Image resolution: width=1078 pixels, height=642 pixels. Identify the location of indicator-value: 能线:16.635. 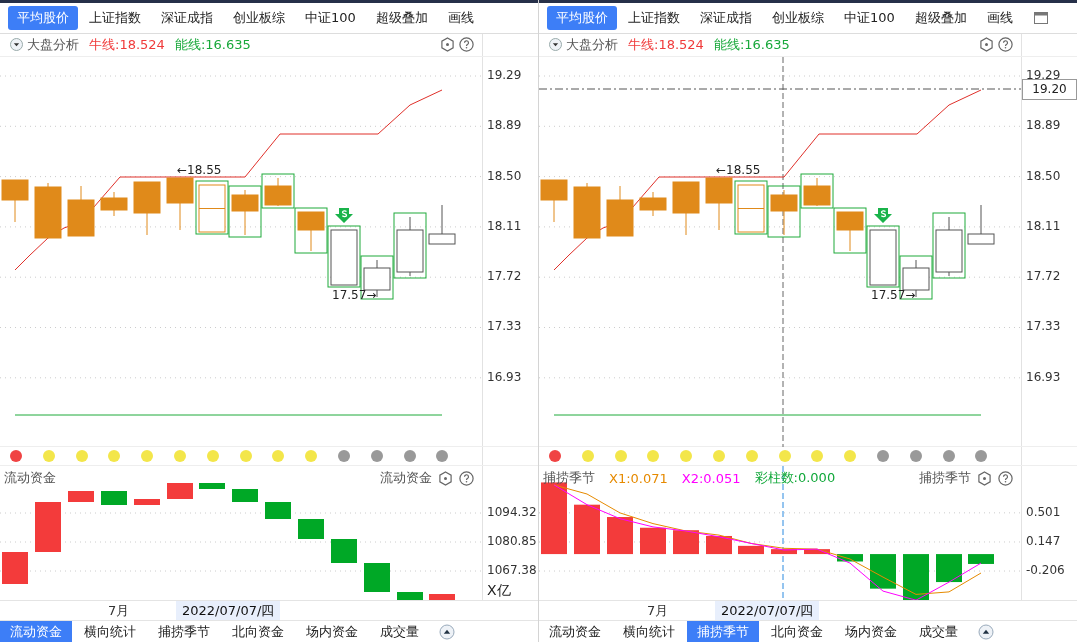
(751, 44).